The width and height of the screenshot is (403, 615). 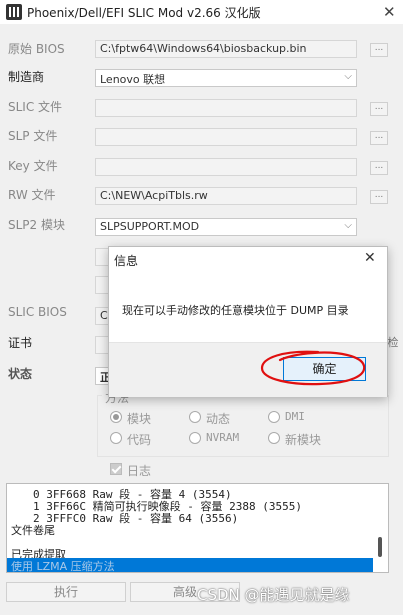 What do you see at coordinates (248, 369) in the screenshot?
I see `dialog-footer: 确定` at bounding box center [248, 369].